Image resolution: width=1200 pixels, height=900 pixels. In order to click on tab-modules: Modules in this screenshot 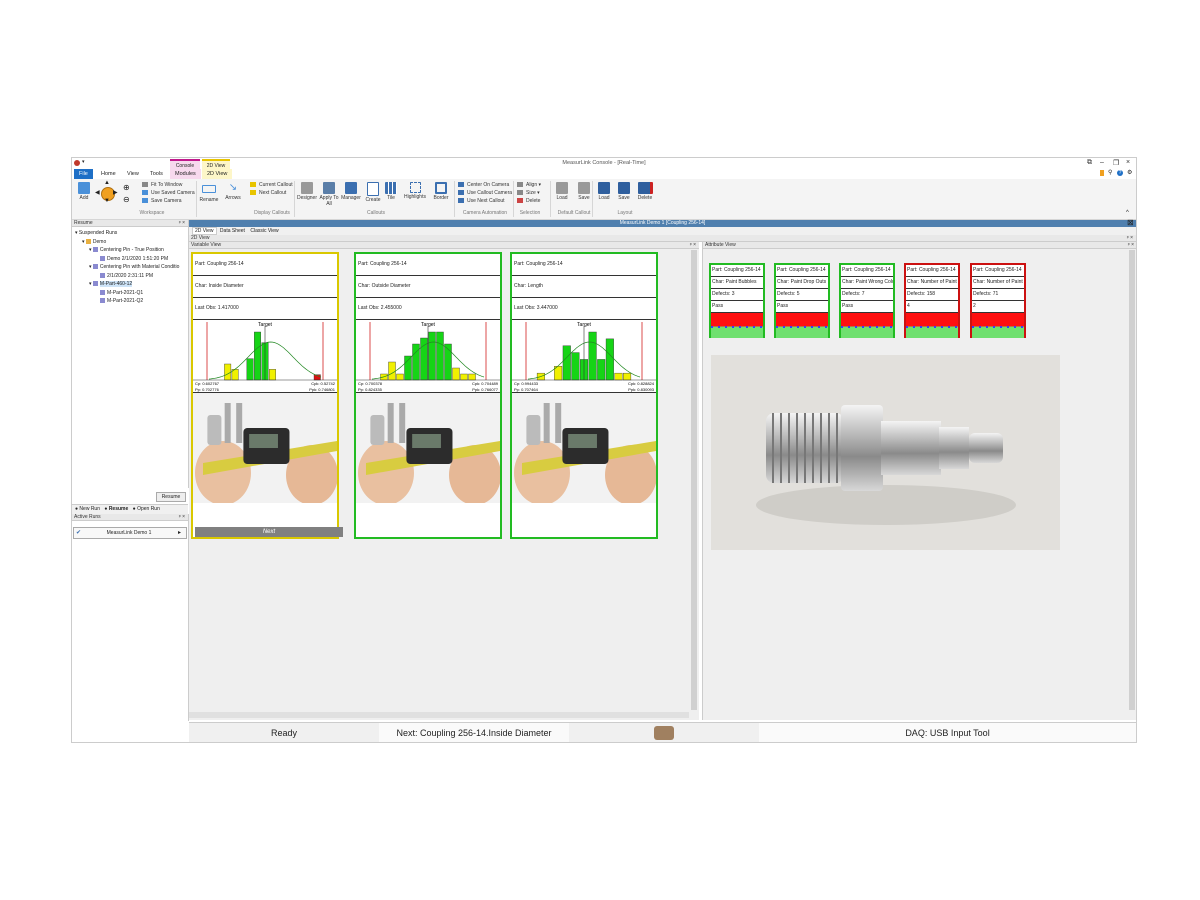, I will do `click(185, 174)`.